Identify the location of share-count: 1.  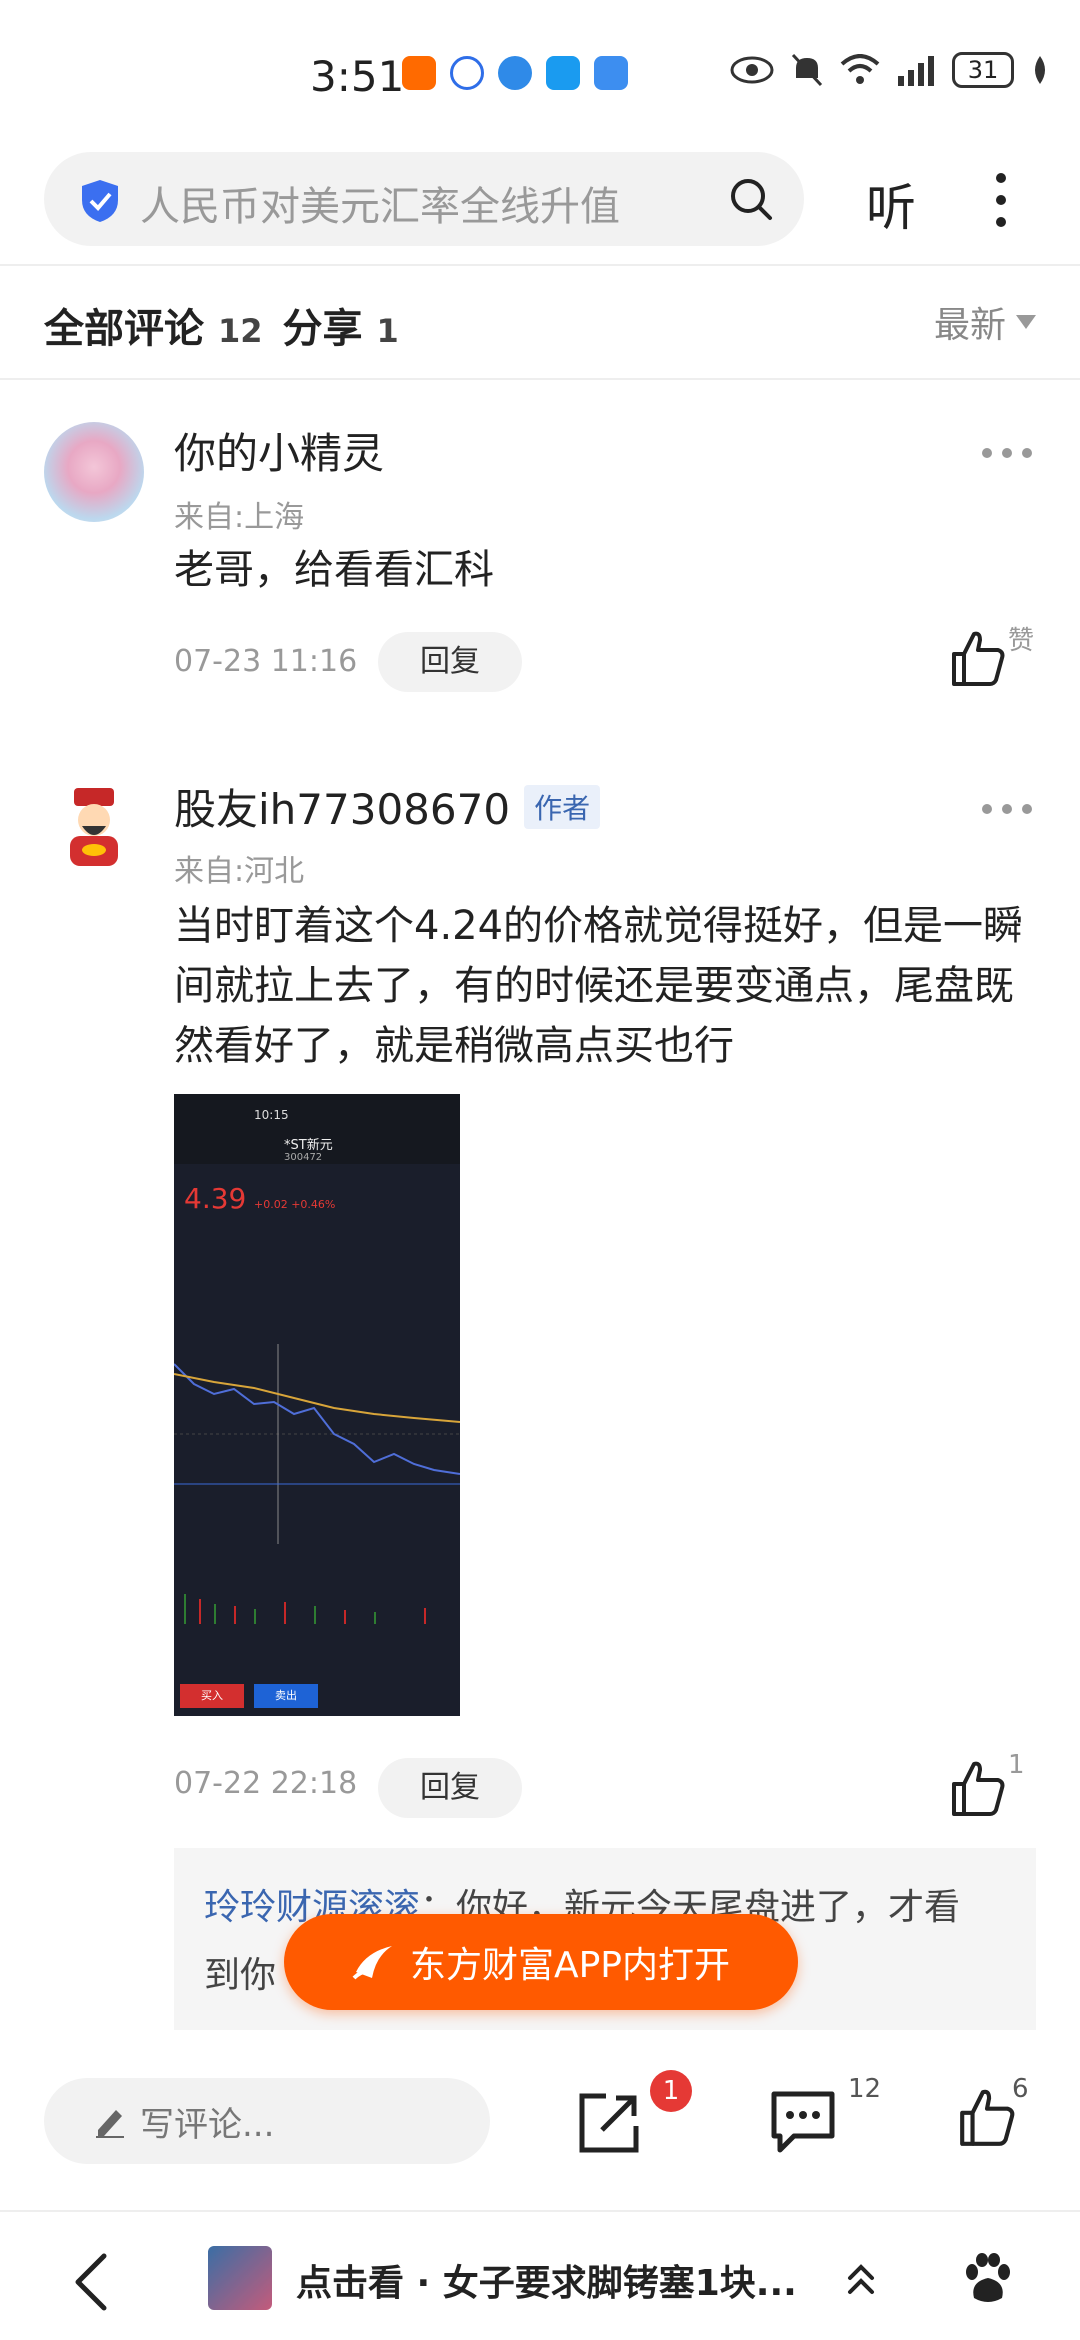
(387, 331).